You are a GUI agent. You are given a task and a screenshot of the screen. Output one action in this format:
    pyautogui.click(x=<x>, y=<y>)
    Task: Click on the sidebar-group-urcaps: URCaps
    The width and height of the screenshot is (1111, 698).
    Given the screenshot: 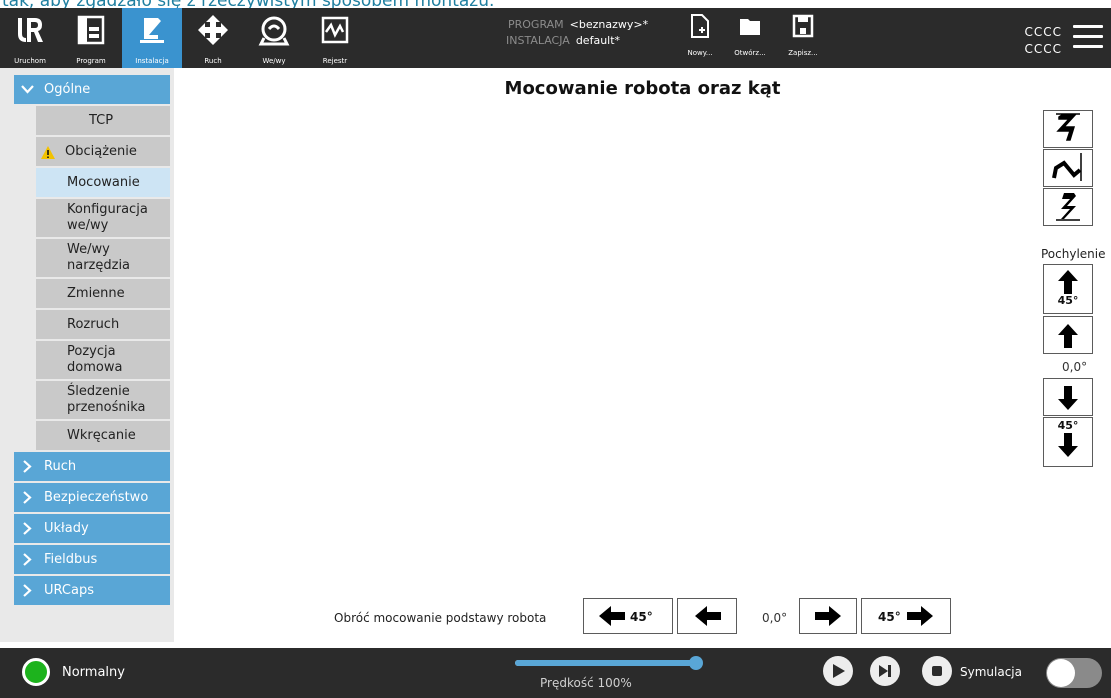 What is the action you would take?
    pyautogui.click(x=92, y=590)
    